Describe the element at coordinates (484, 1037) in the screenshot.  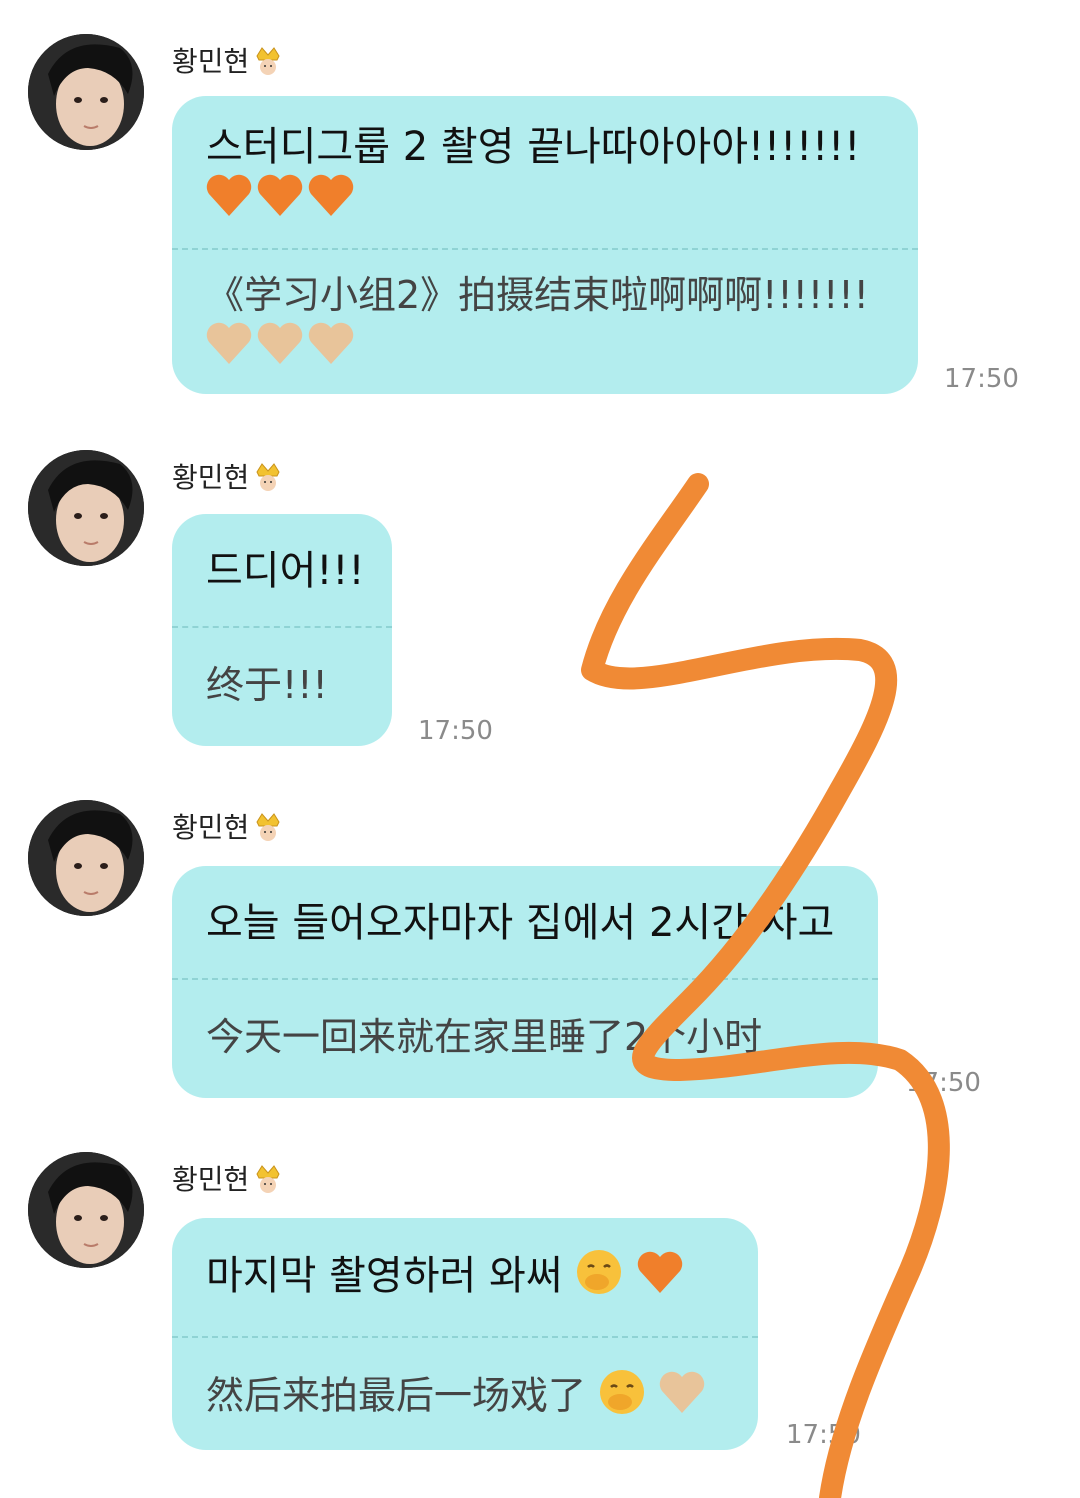
I see `chinese-text: 今天一回来就在家里睡了2个小时` at that location.